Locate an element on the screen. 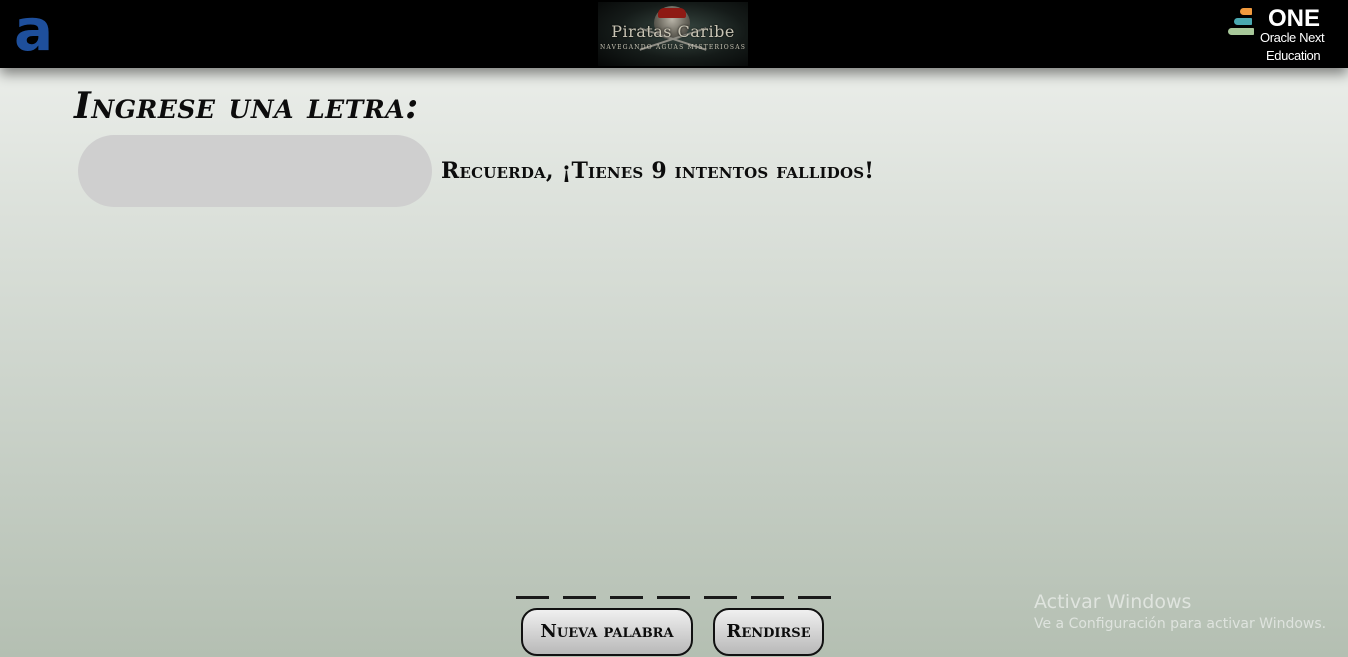 The height and width of the screenshot is (657, 1348). education-text: Education is located at coordinates (1293, 55).